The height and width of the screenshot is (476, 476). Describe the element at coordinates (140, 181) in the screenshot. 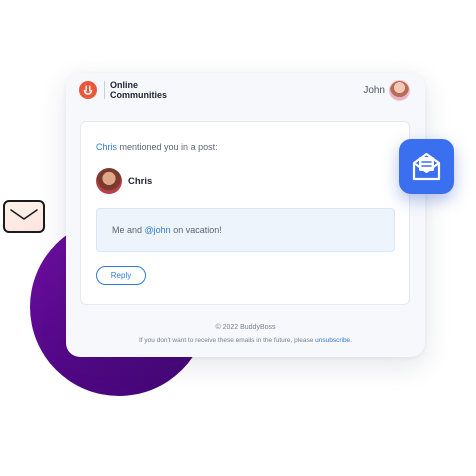

I see `author-name: Chris` at that location.